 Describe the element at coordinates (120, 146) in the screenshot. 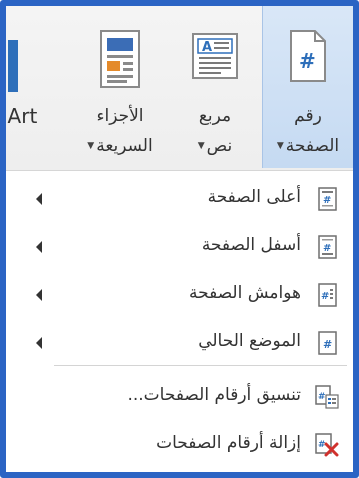

I see `quick-parts-label-line2: ▼ السريعة` at that location.